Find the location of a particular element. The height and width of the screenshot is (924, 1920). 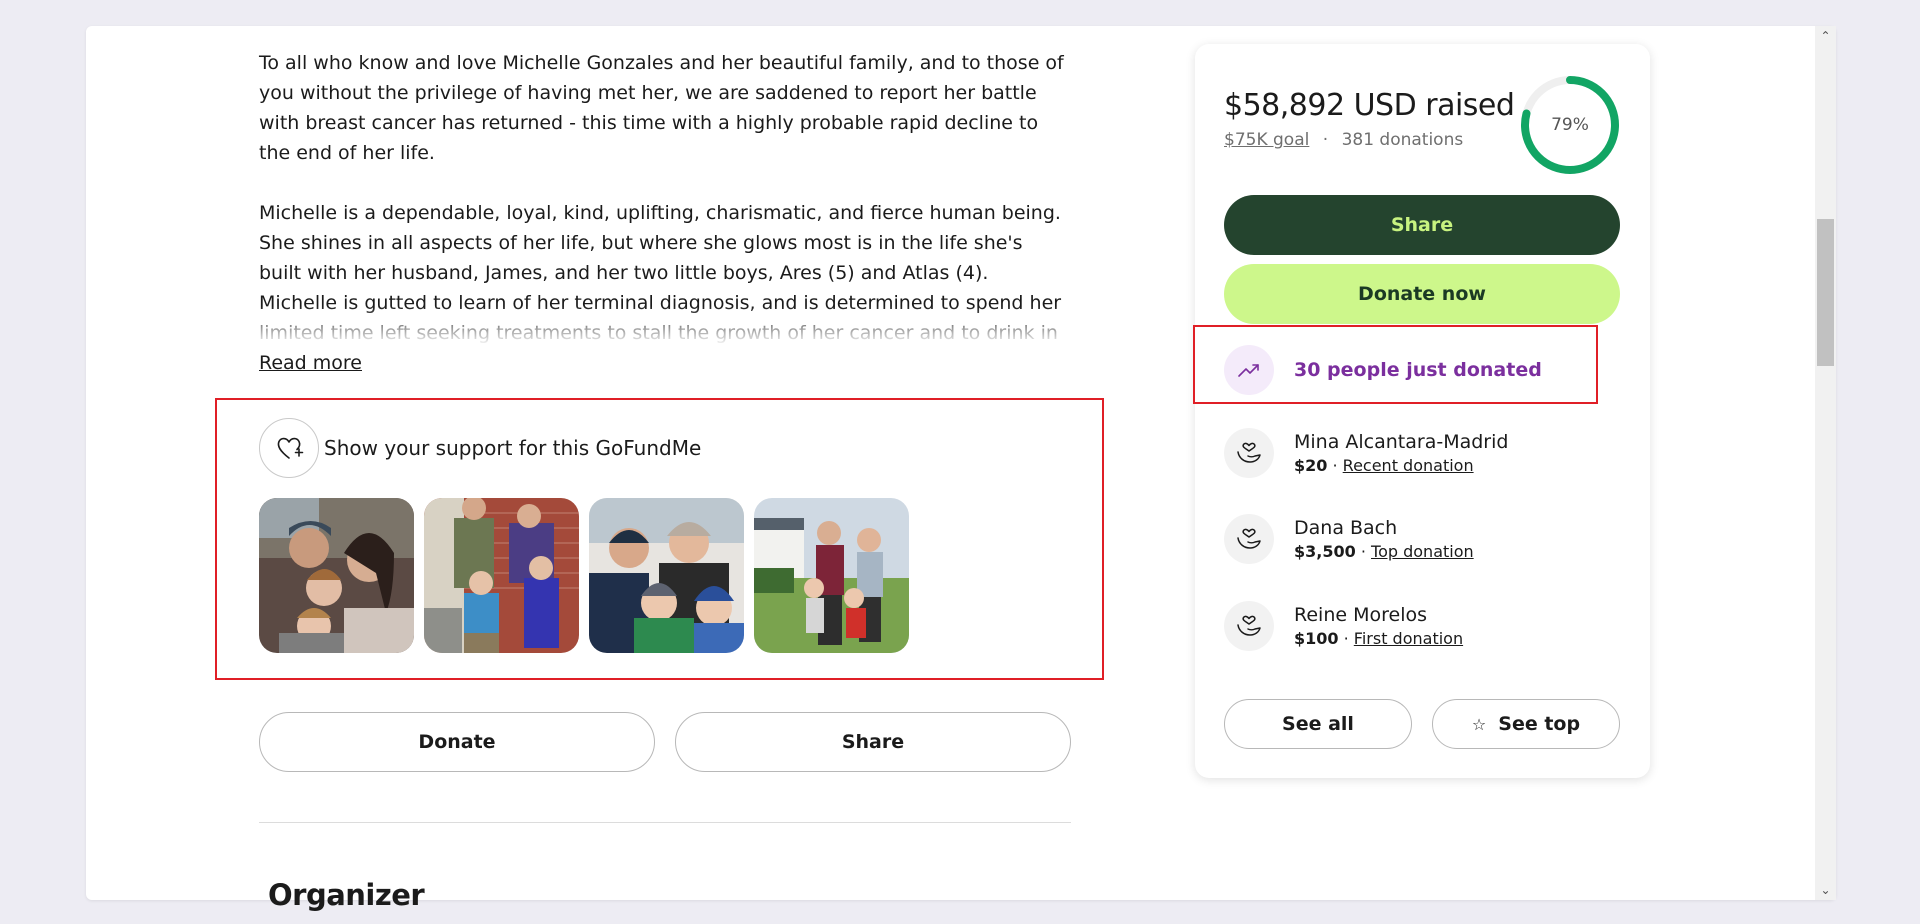

donor-kind-link: Top donation is located at coordinates (1422, 551).